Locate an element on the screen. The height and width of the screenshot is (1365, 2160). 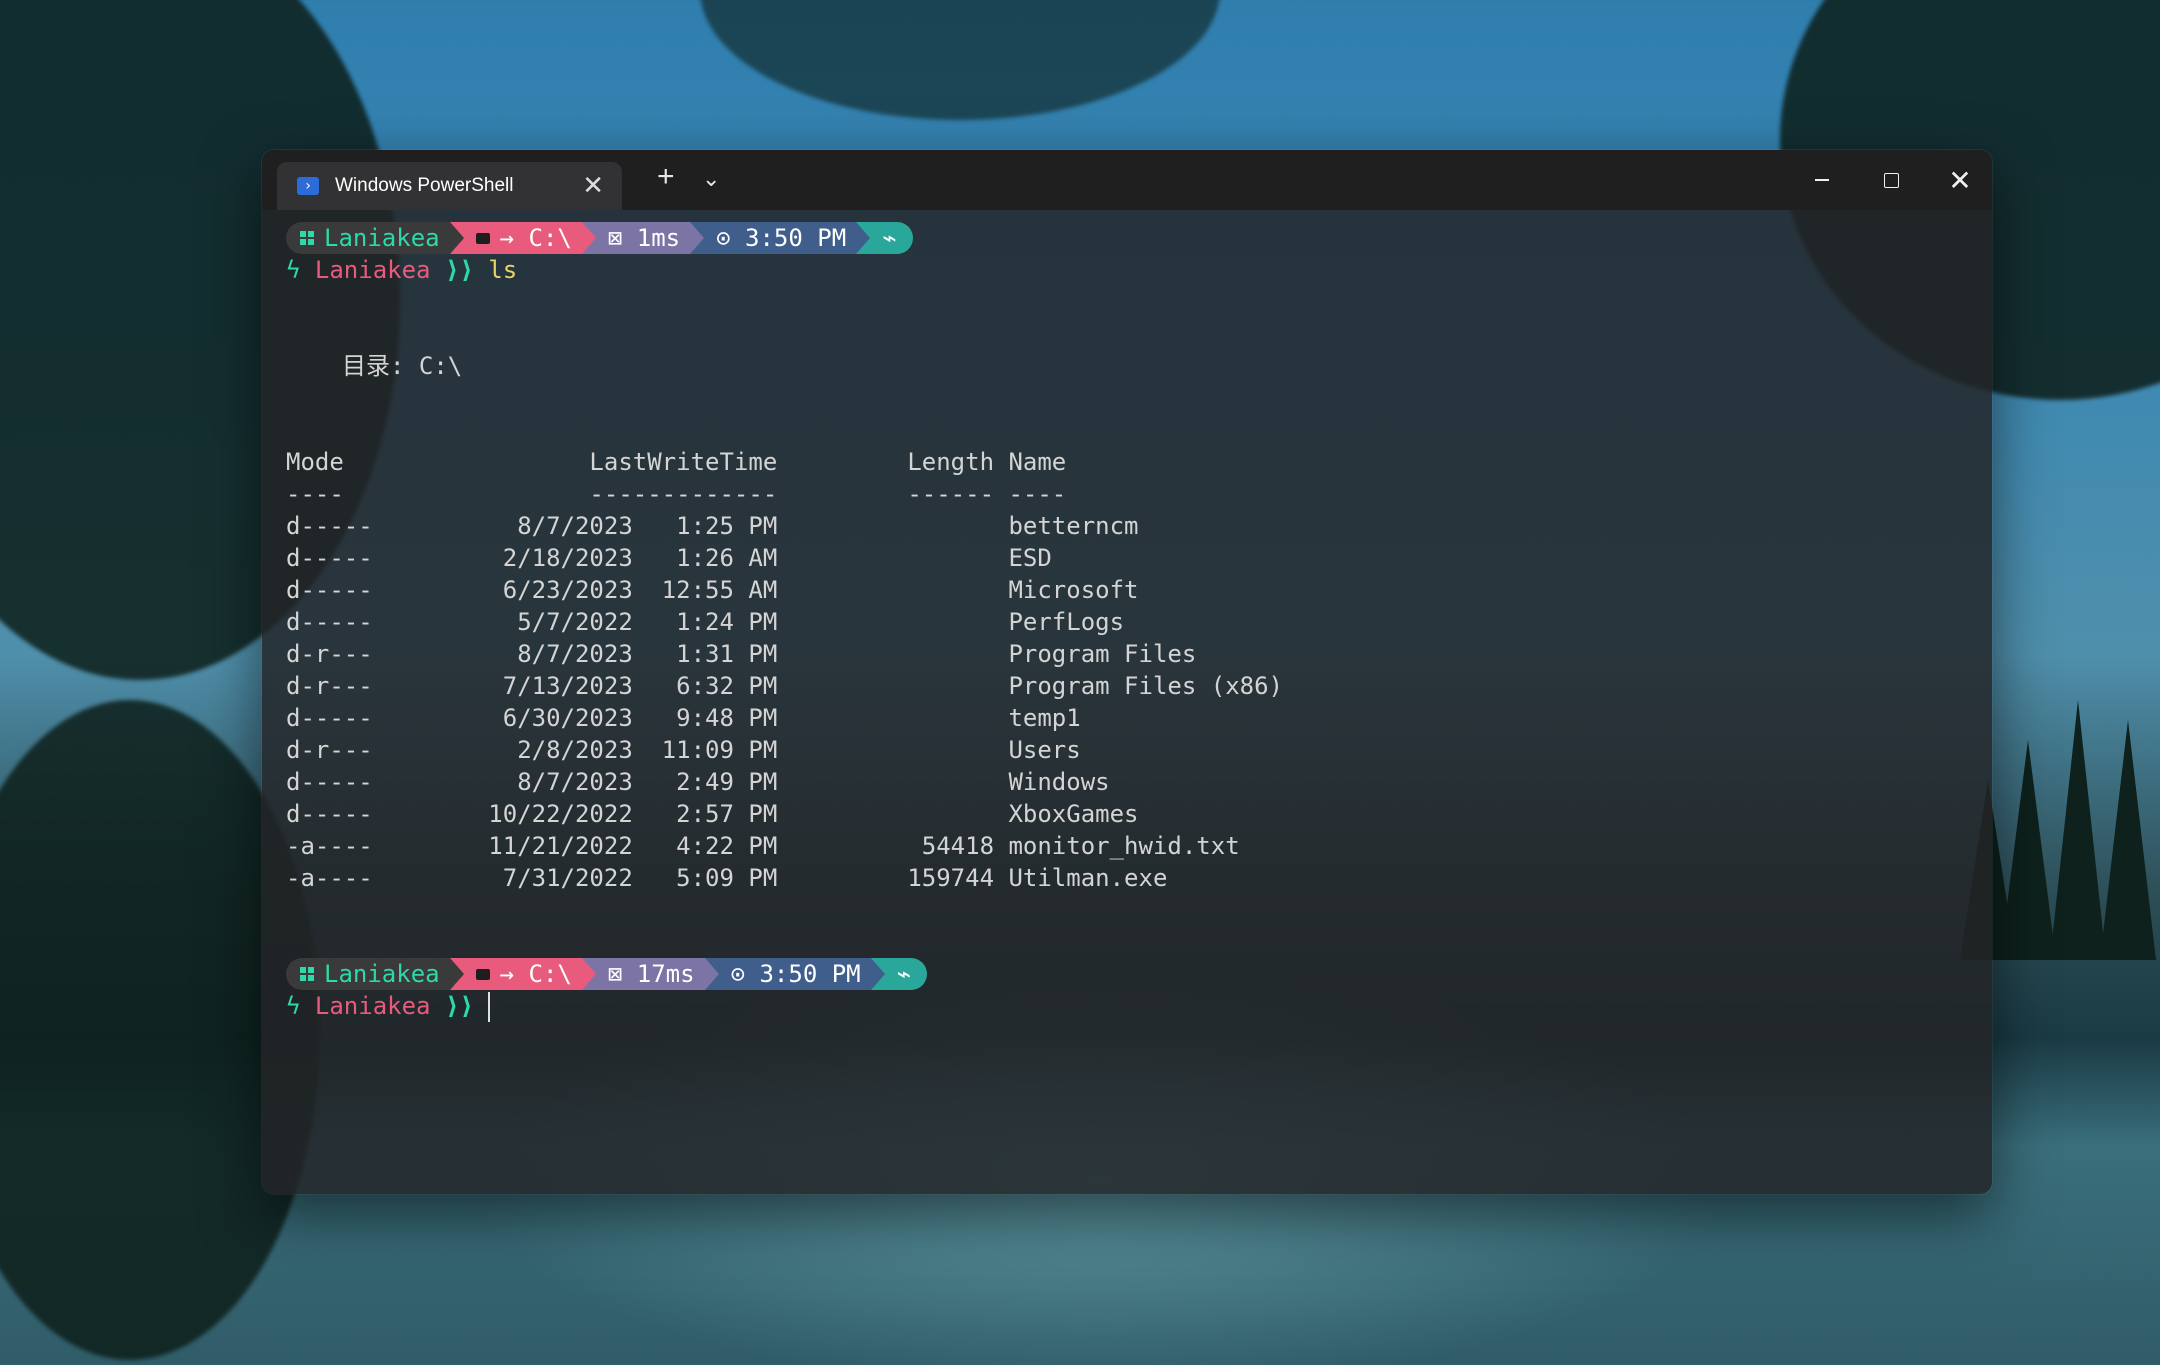
table-row: d----- 6/30/2023 9:48 PM temp1 is located at coordinates (683, 718).